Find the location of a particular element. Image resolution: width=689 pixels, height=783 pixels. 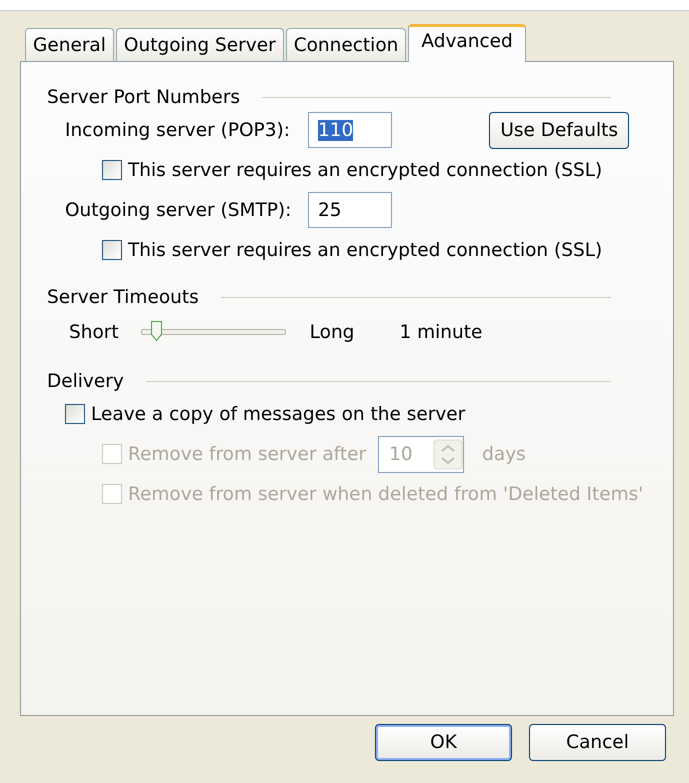

section-heading: Server Port Numbers is located at coordinates (143, 97).